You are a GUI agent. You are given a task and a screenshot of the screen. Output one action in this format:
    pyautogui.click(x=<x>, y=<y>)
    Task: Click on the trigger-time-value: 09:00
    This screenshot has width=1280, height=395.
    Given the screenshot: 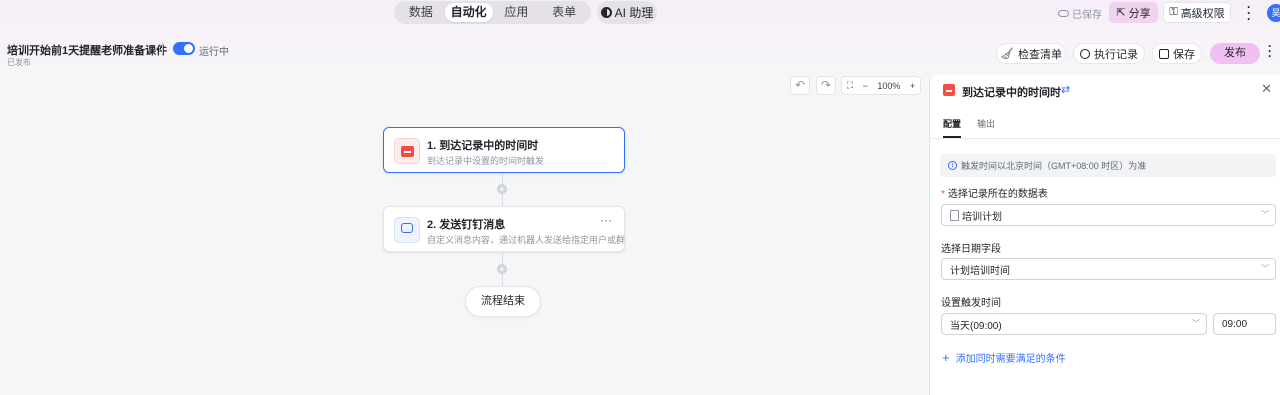 What is the action you would take?
    pyautogui.click(x=1235, y=324)
    